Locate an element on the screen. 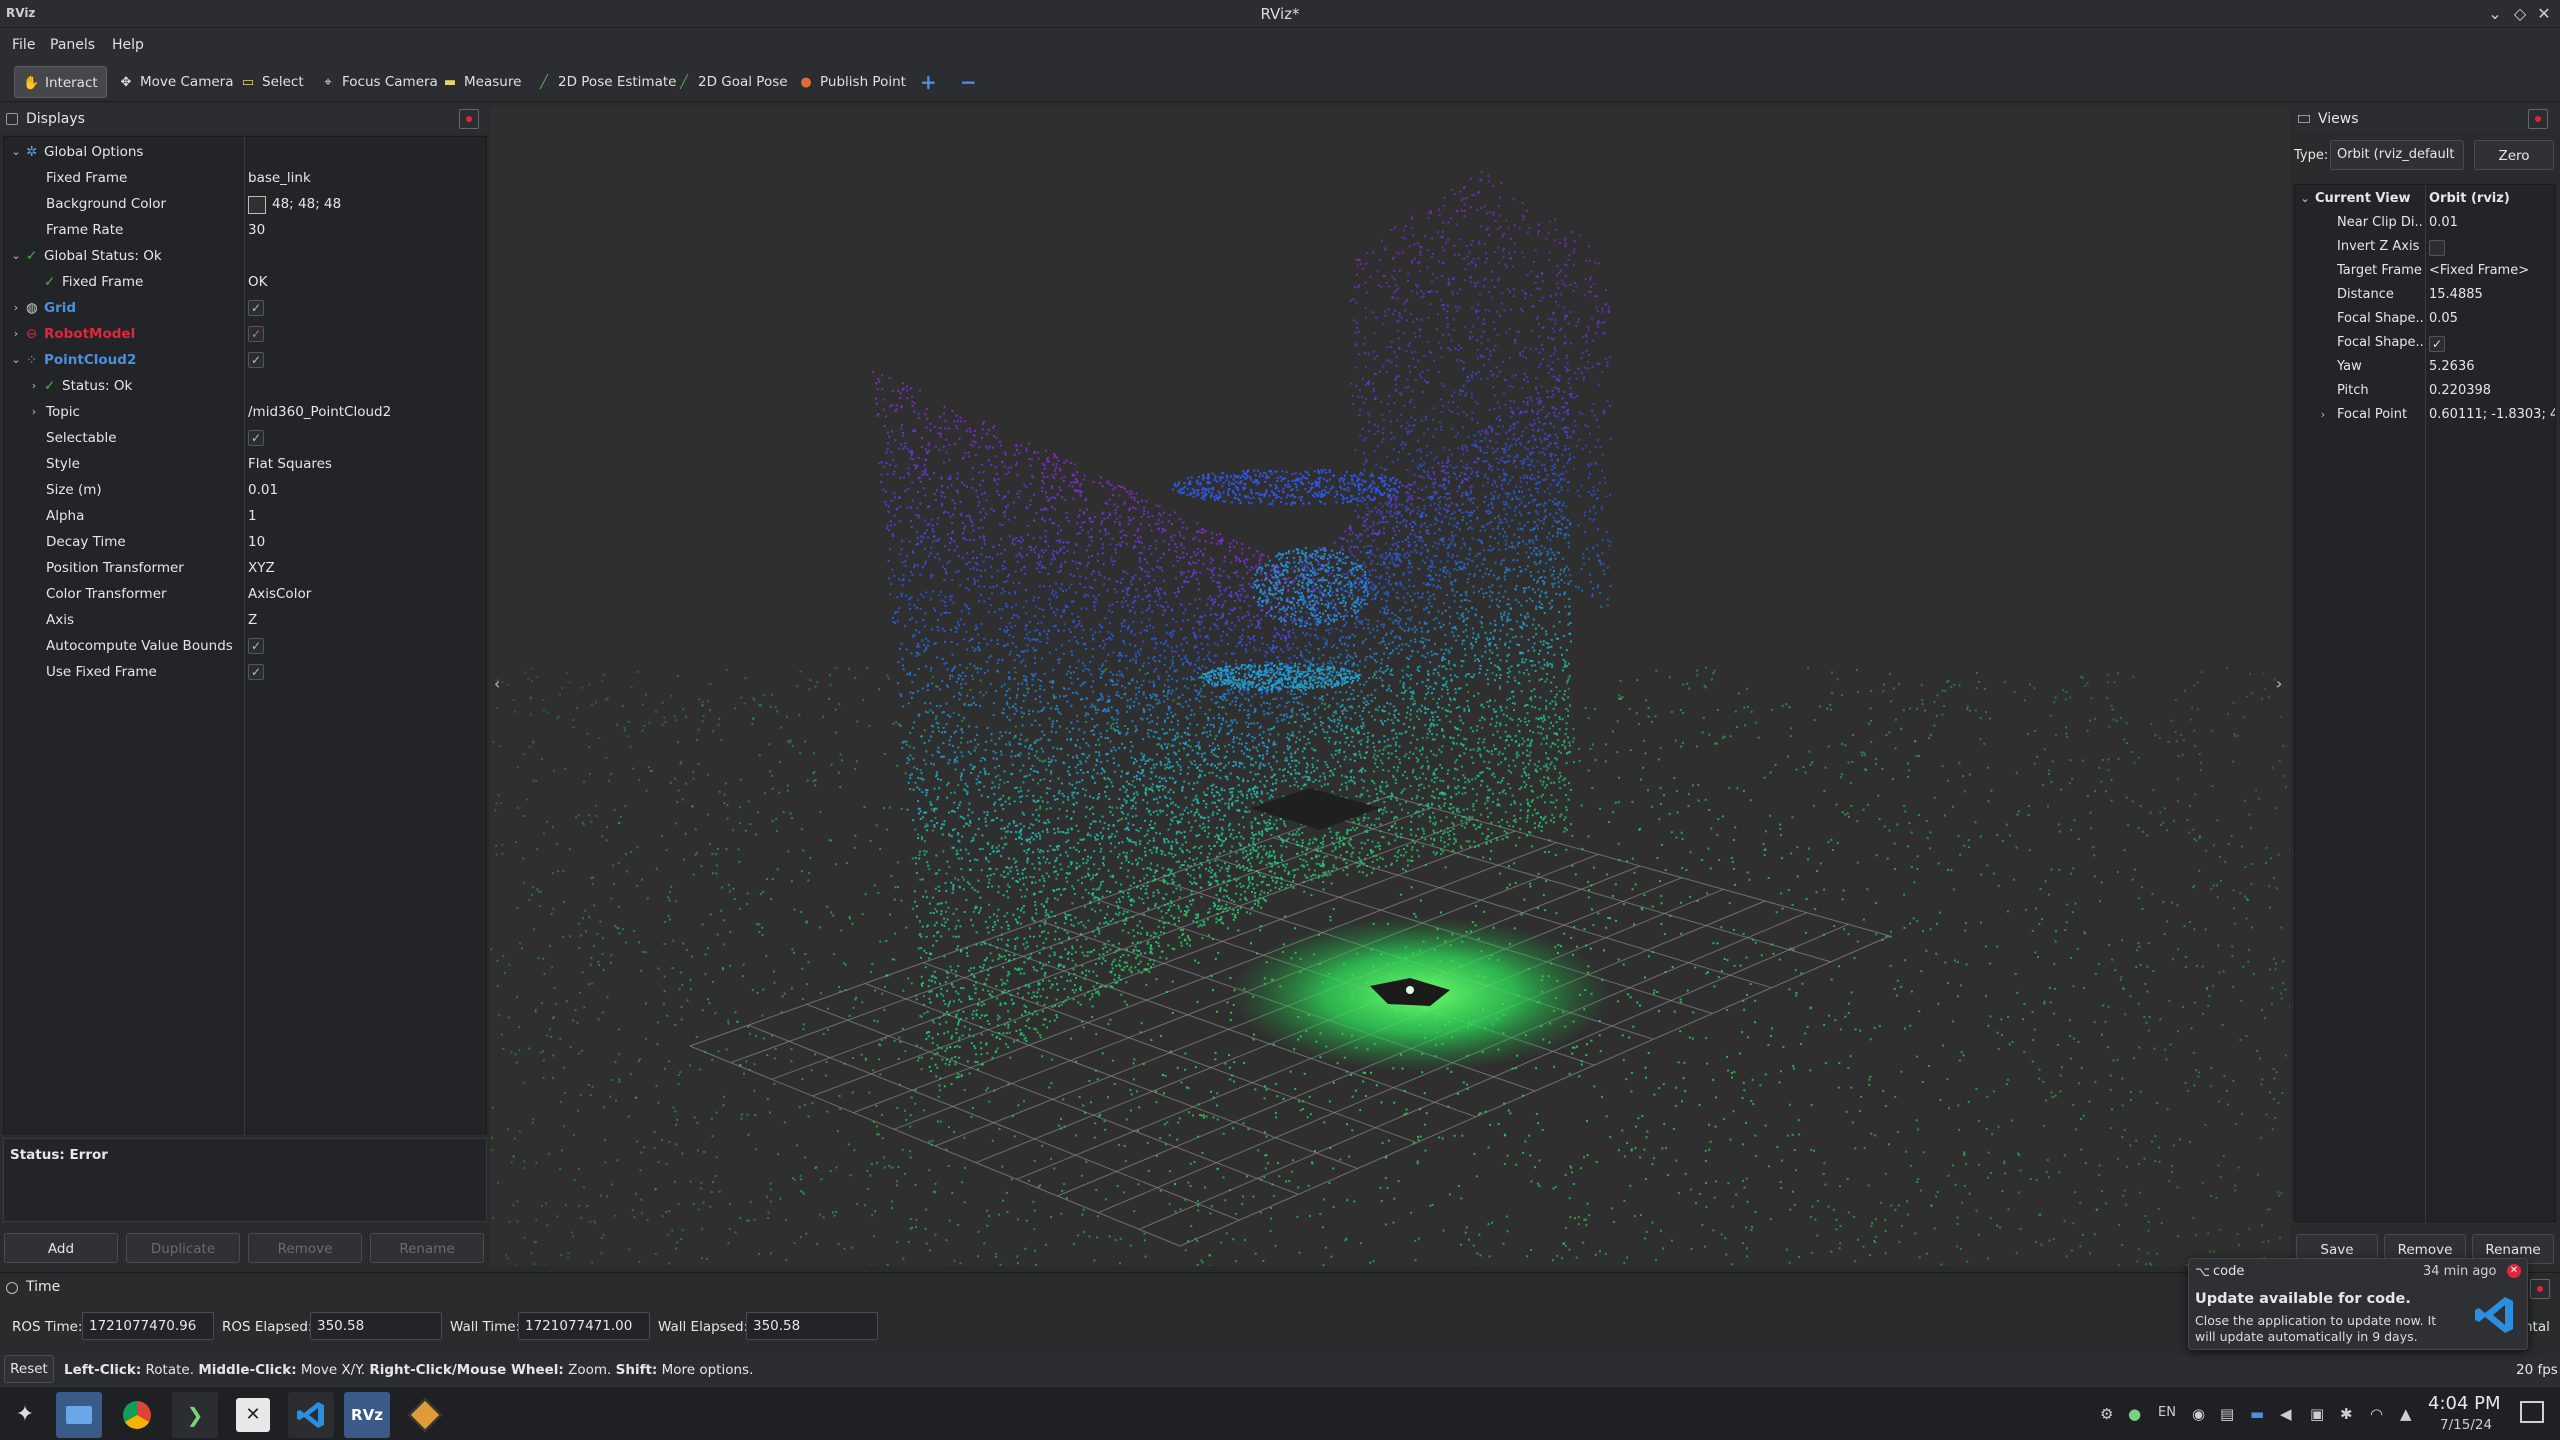 This screenshot has width=2560, height=1440. display-row: Axis Z is located at coordinates (245, 620).